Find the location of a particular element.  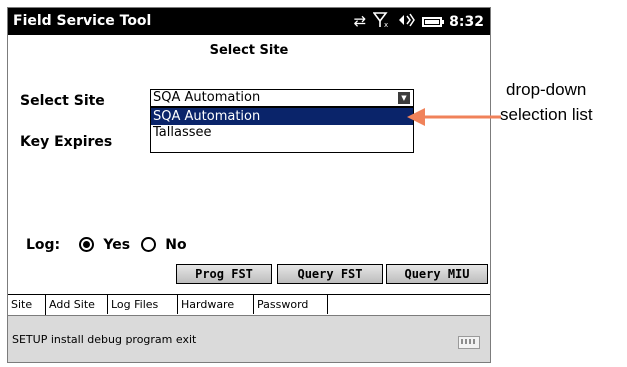

tab-add-site: Add Site is located at coordinates (77, 304).